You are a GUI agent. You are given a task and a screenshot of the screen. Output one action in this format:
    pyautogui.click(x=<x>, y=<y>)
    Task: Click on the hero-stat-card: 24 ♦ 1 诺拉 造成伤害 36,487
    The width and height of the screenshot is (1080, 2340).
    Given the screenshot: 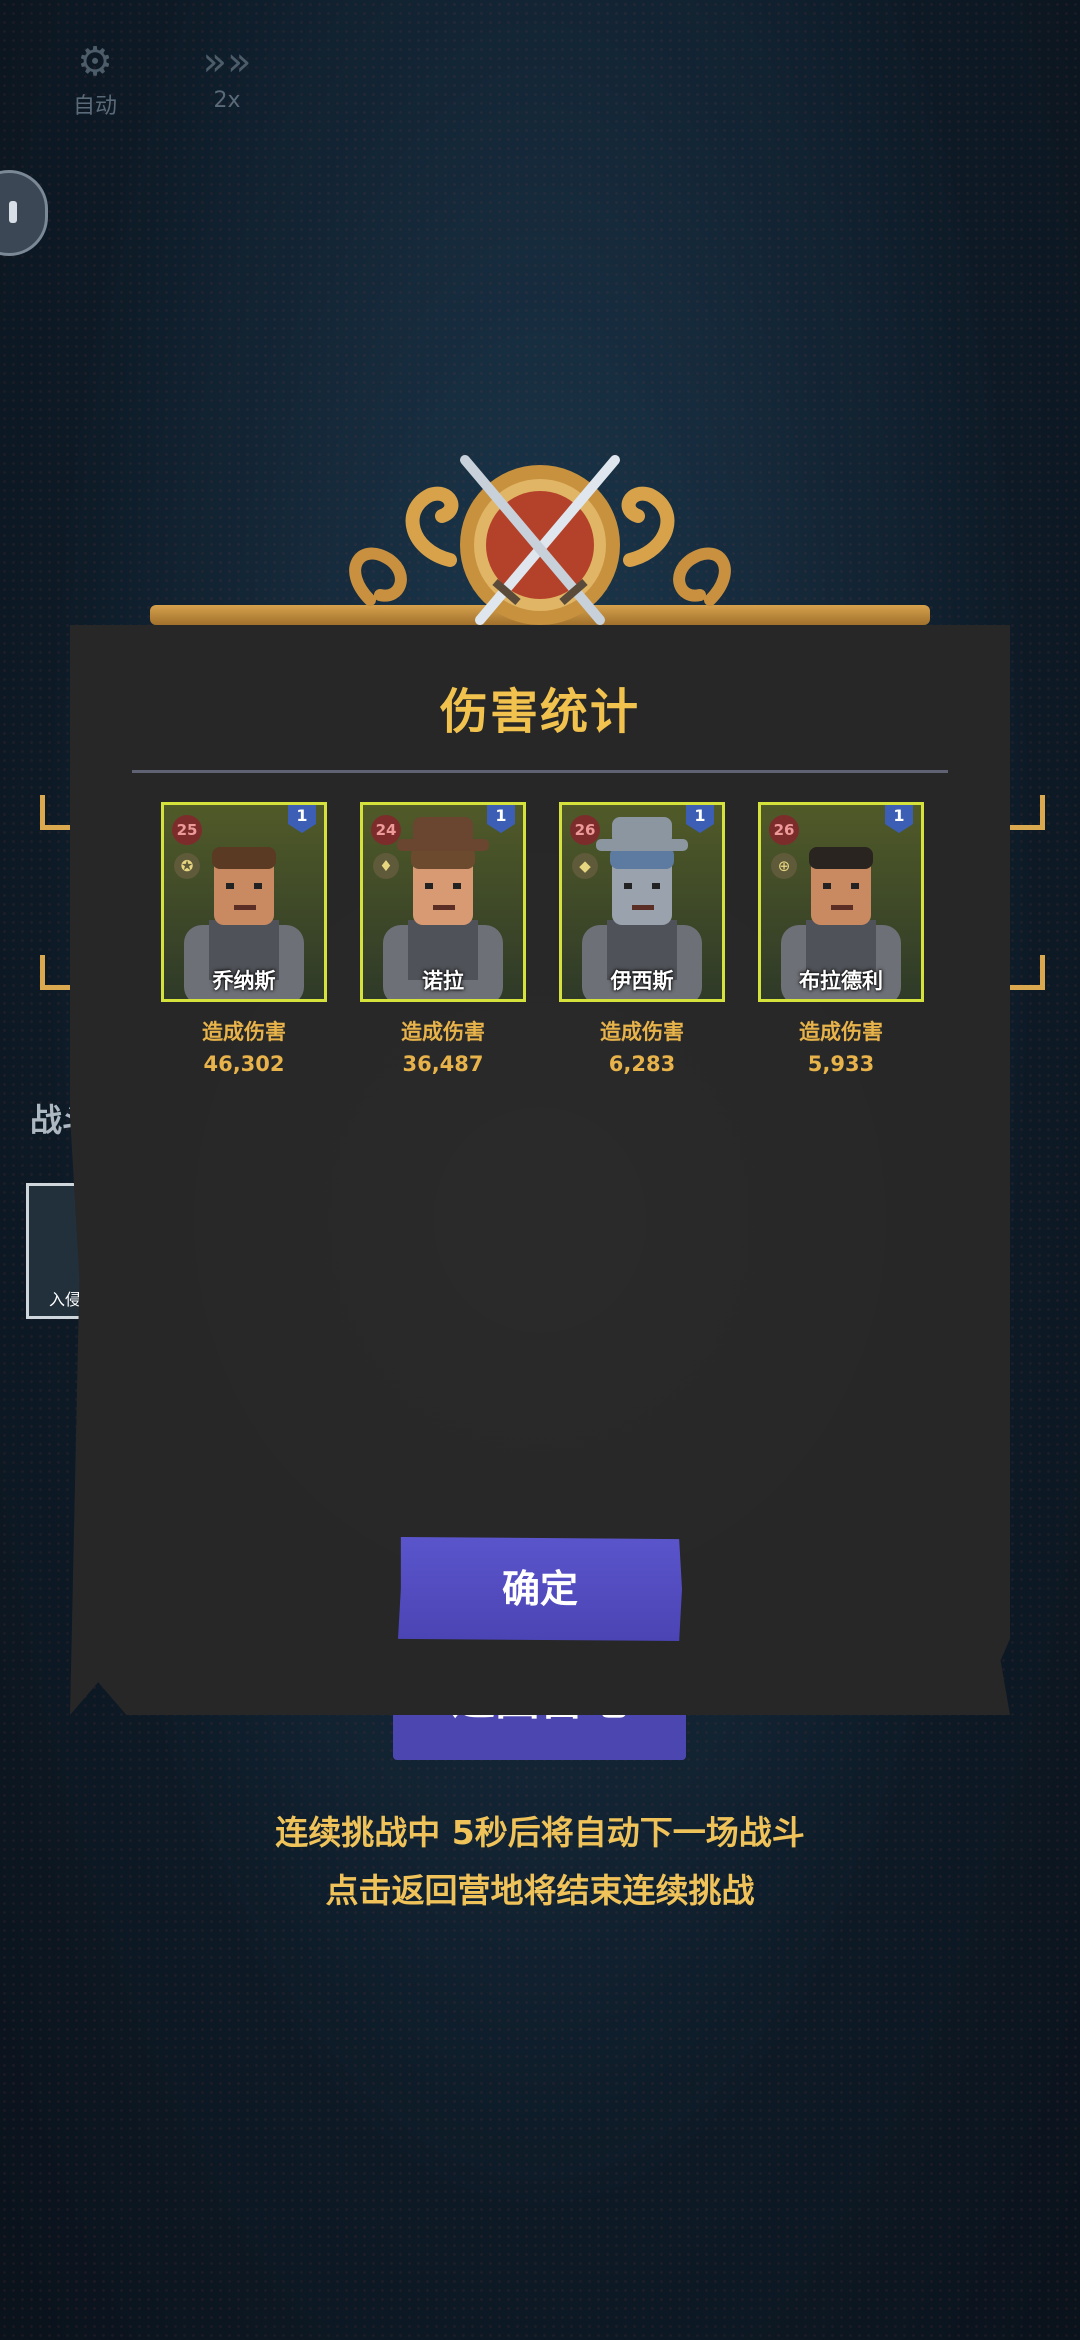 What is the action you would take?
    pyautogui.click(x=443, y=939)
    